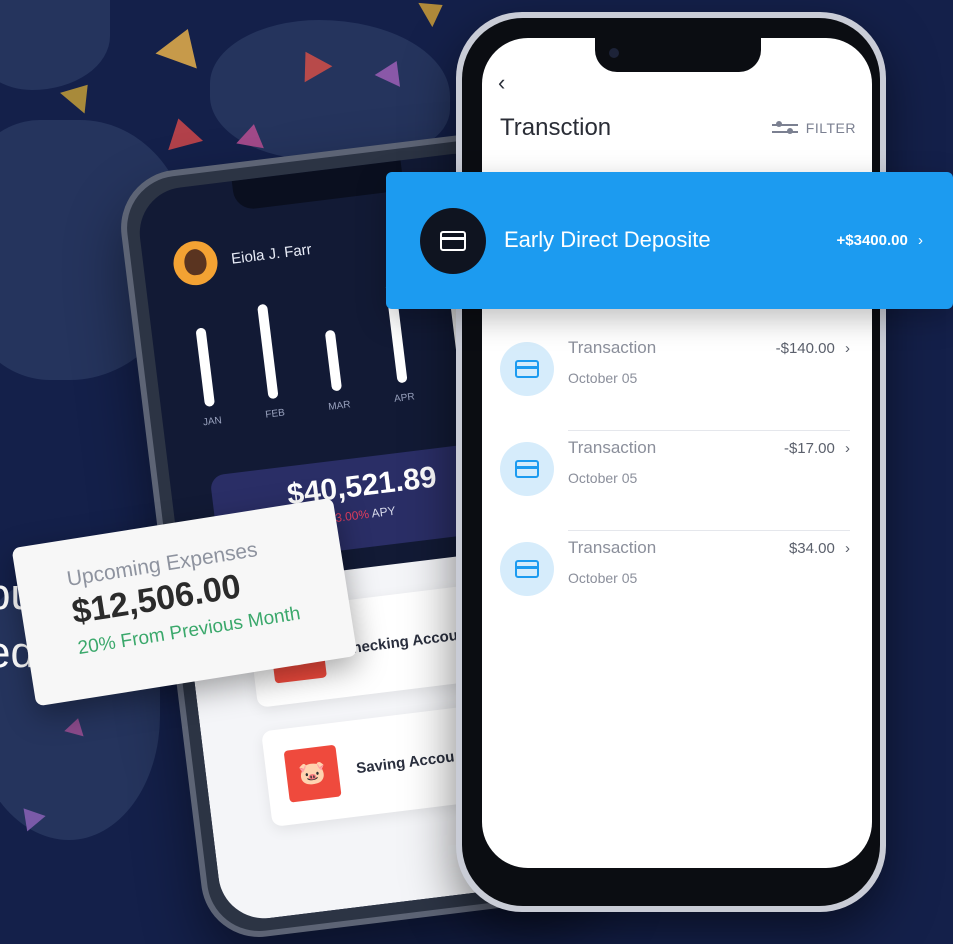 Image resolution: width=953 pixels, height=944 pixels. Describe the element at coordinates (55, 45) in the screenshot. I see `map-continent-shape` at that location.